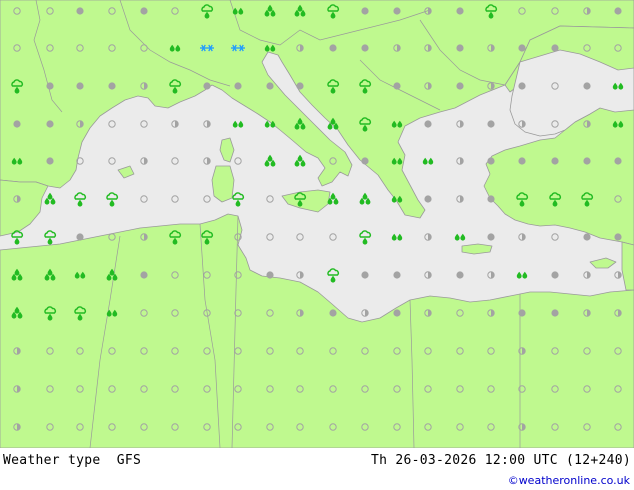 Image resolution: width=634 pixels, height=490 pixels. What do you see at coordinates (223, 184) in the screenshot?
I see `land-sardinia` at bounding box center [223, 184].